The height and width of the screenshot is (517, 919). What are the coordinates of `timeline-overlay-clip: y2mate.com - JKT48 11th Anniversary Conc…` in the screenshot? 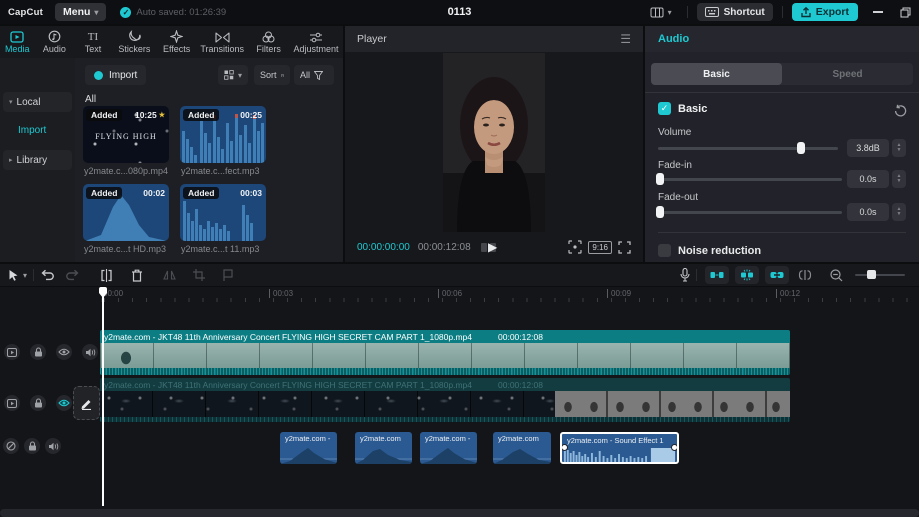 It's located at (445, 400).